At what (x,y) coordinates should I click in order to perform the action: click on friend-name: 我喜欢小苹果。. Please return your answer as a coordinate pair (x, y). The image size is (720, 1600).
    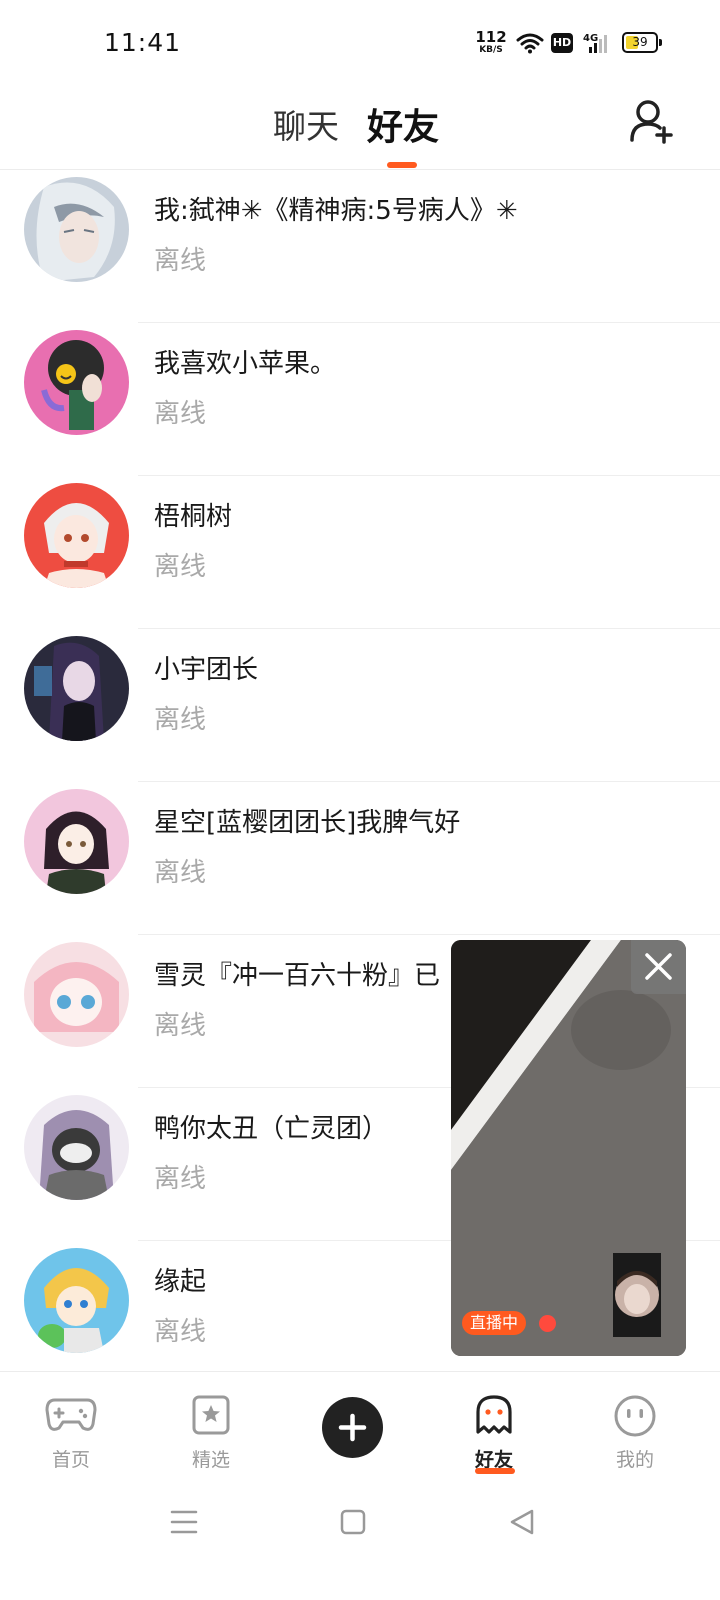
    Looking at the image, I should click on (245, 364).